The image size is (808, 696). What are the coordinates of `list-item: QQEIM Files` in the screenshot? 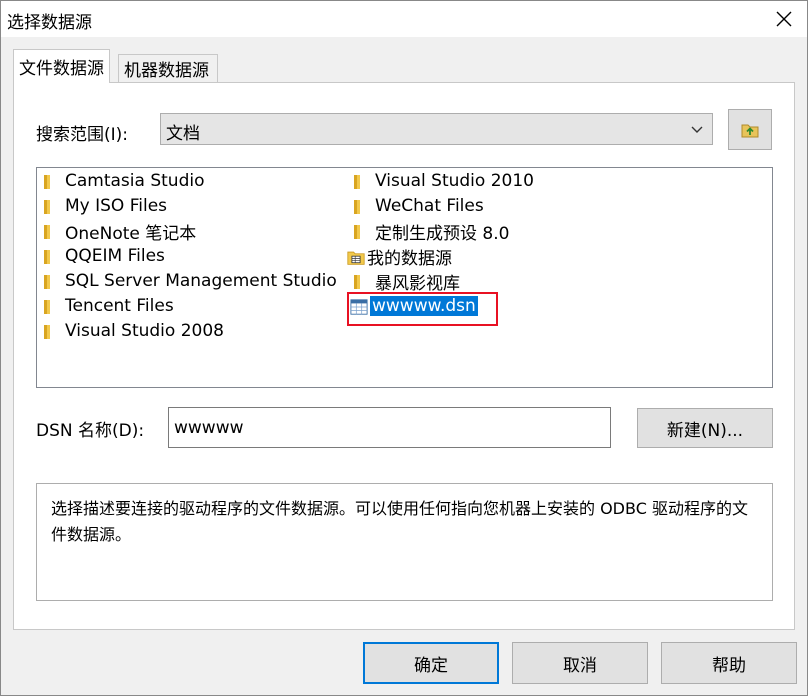 It's located at (103, 256).